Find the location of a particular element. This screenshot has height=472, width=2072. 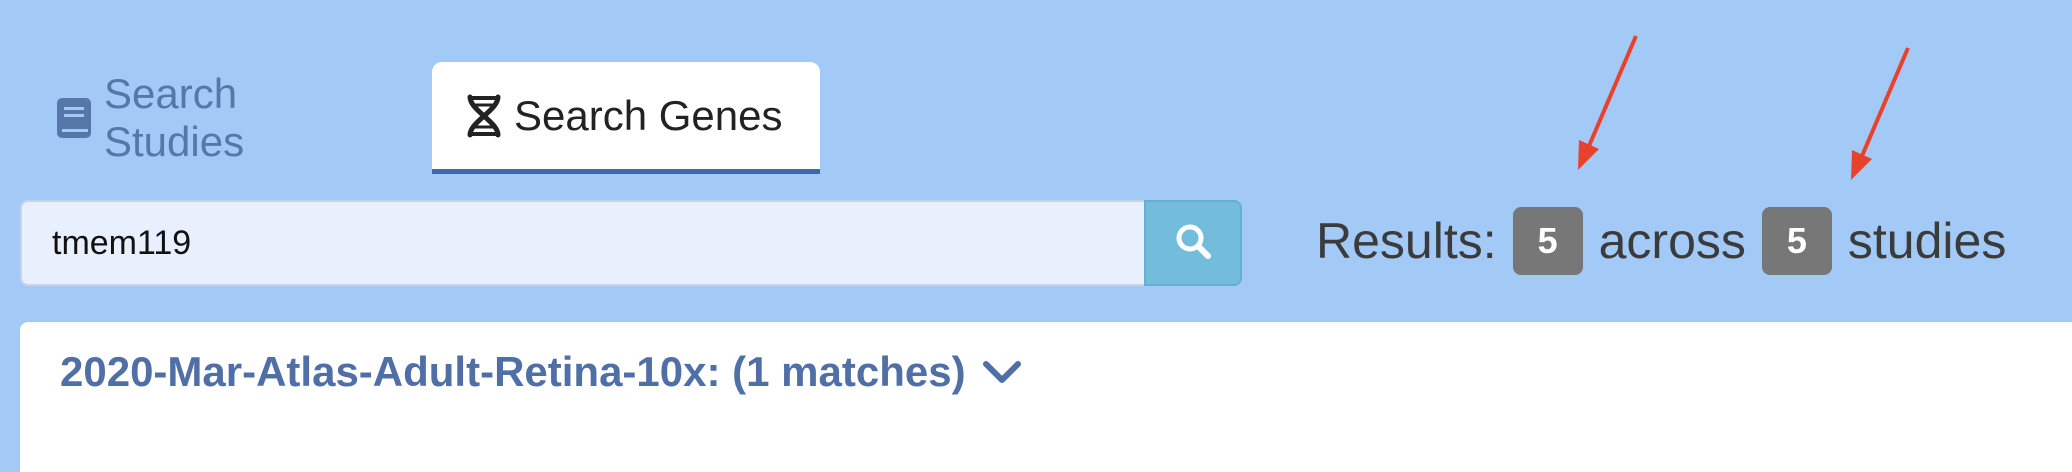

tab-search-studies-label: Search Studies is located at coordinates (174, 117).